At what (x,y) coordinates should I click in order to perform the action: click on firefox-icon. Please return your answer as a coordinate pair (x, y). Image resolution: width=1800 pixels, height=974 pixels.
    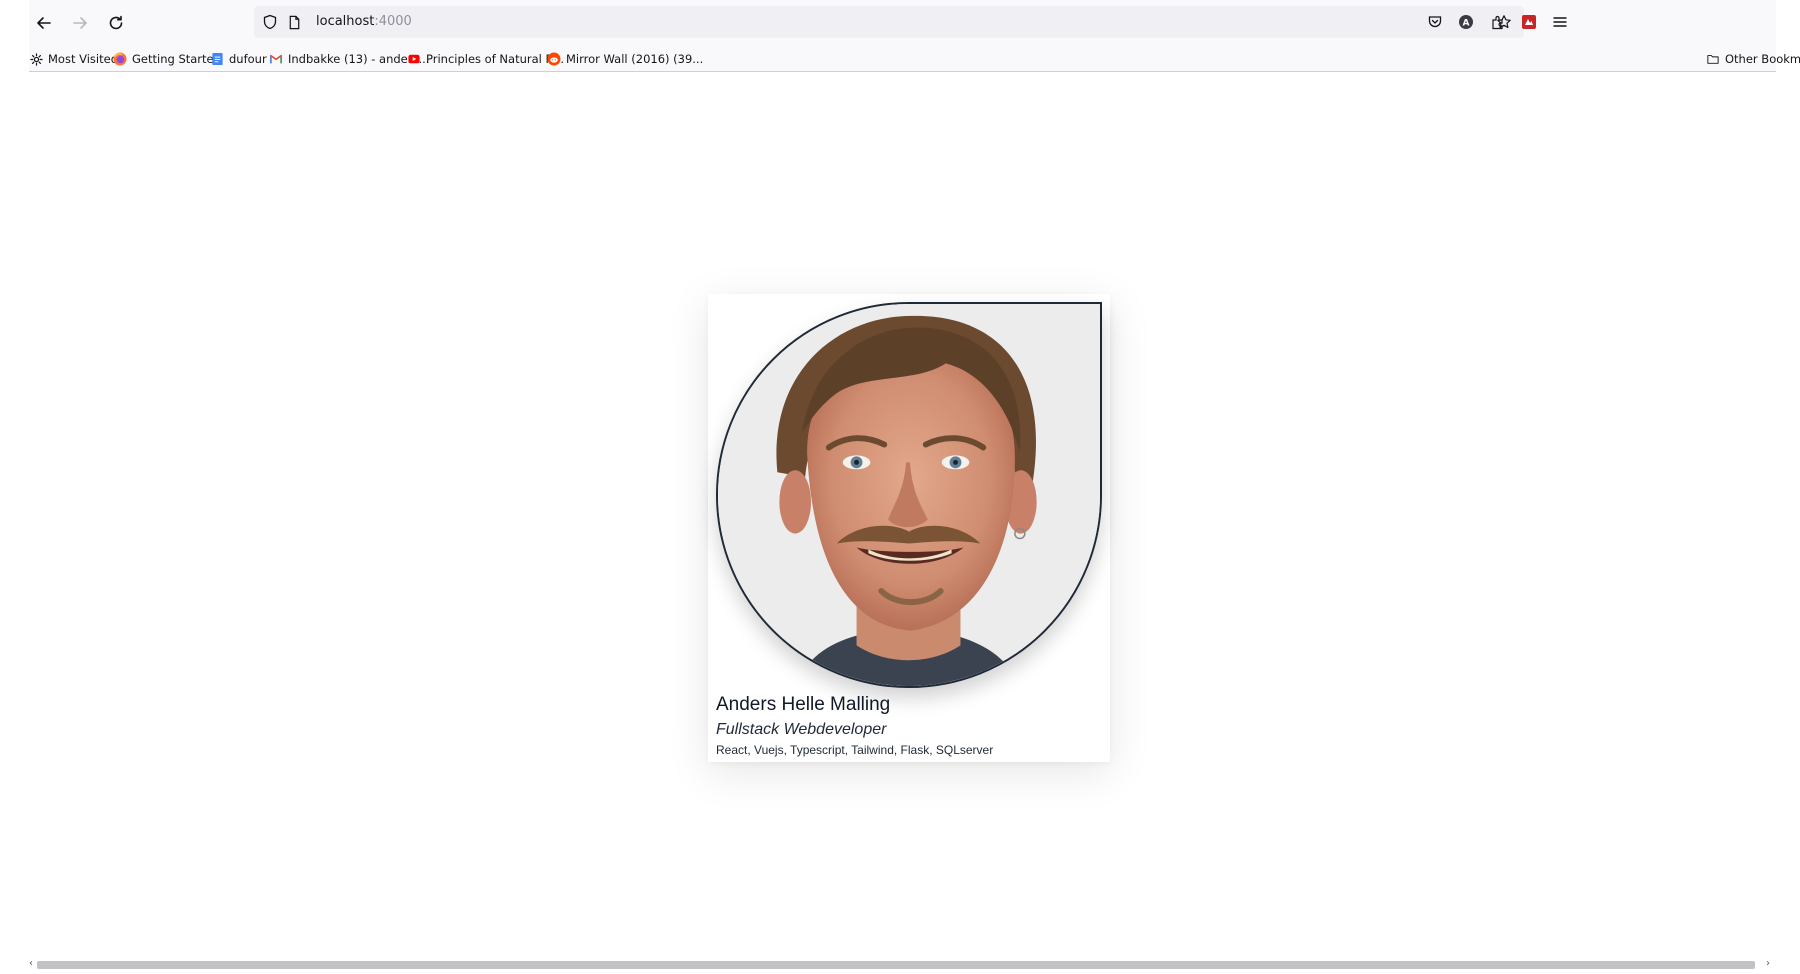
    Looking at the image, I should click on (120, 59).